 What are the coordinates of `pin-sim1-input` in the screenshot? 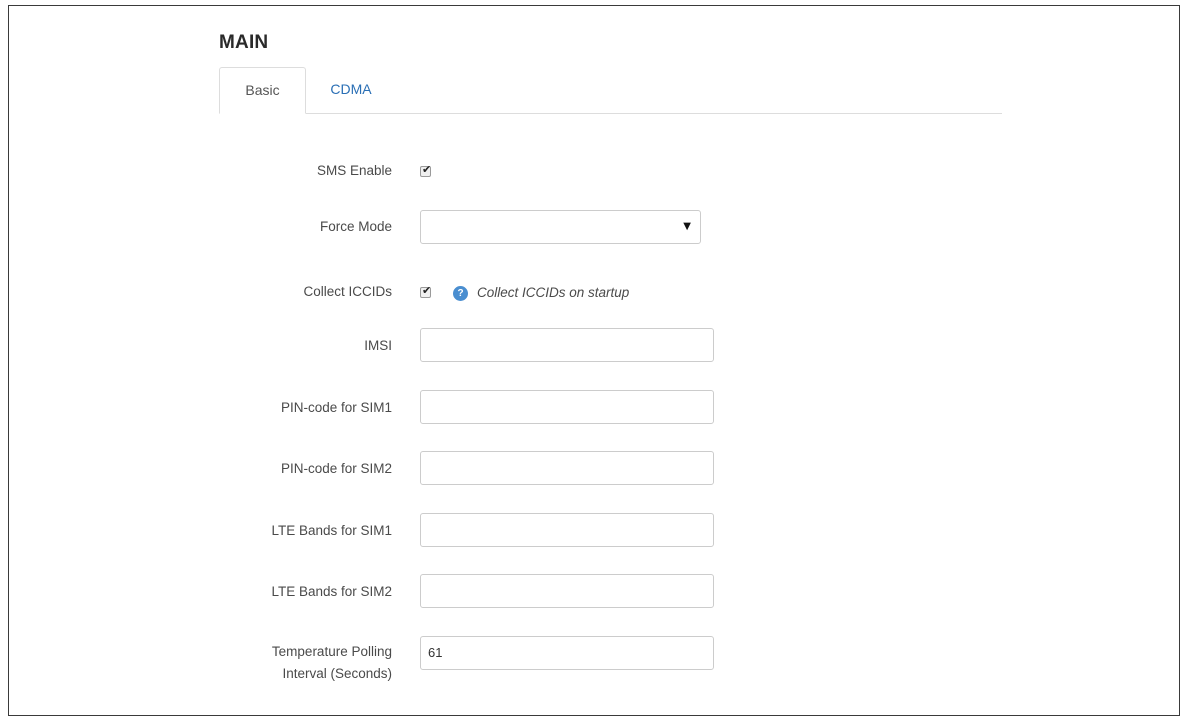 It's located at (567, 407).